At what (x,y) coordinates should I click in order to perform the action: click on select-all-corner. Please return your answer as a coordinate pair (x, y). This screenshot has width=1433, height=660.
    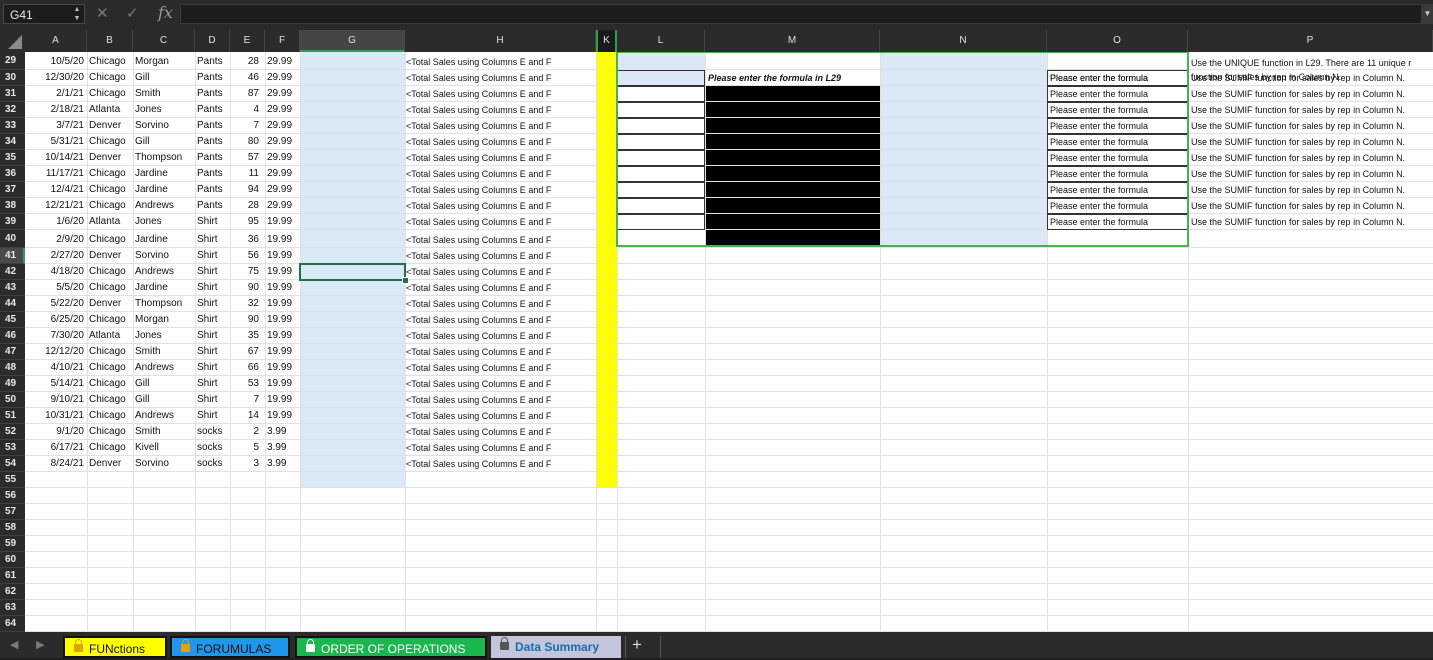
    Looking at the image, I should click on (12, 41).